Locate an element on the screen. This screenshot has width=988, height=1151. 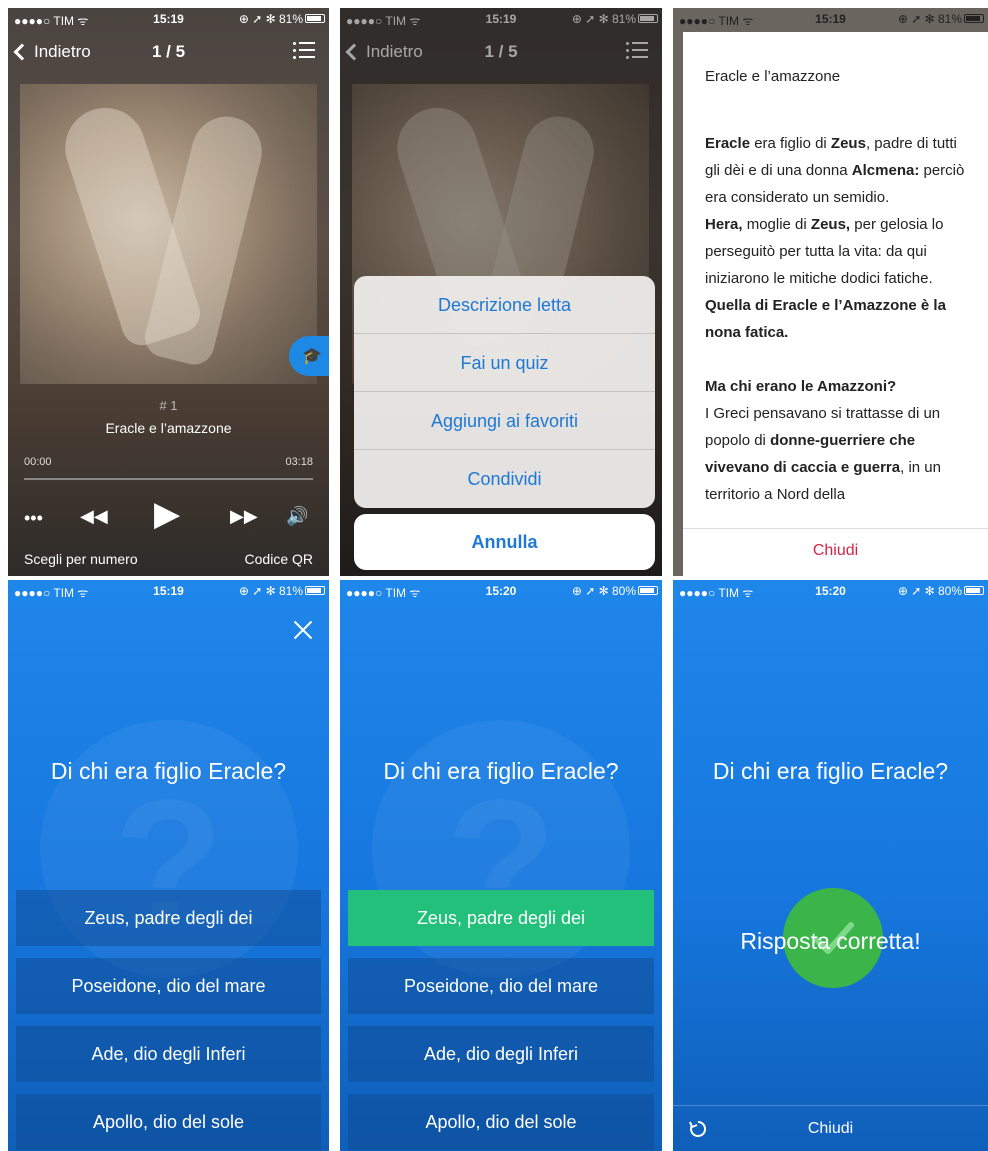
close-icon is located at coordinates (303, 630).